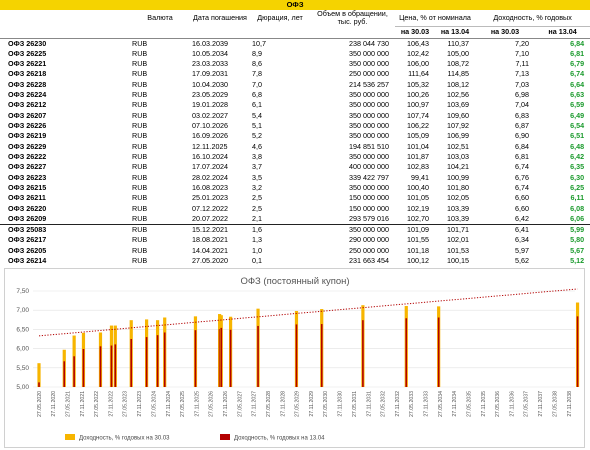 Image resolution: width=590 pixels, height=450 pixels. Describe the element at coordinates (27, 74) in the screenshot. I see `cell-name: ОФЗ 26218` at that location.